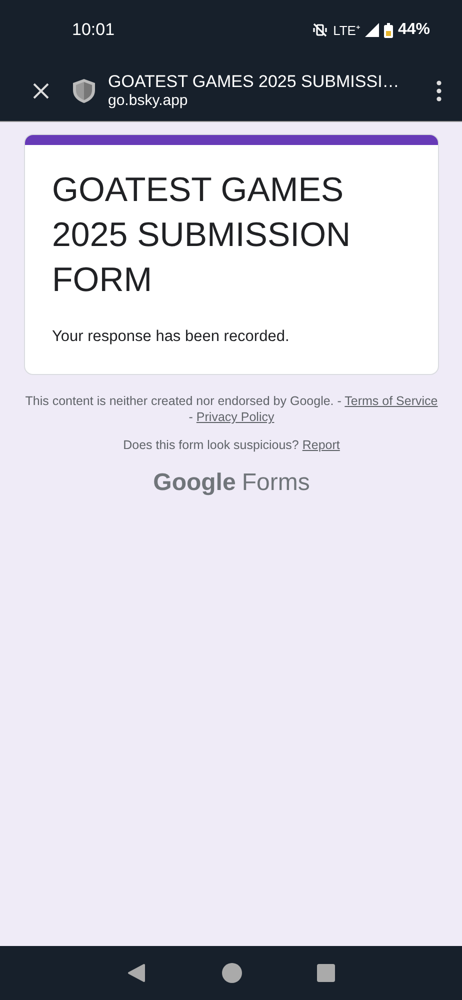 This screenshot has height=1000, width=462. What do you see at coordinates (84, 91) in the screenshot?
I see `shield-icon` at bounding box center [84, 91].